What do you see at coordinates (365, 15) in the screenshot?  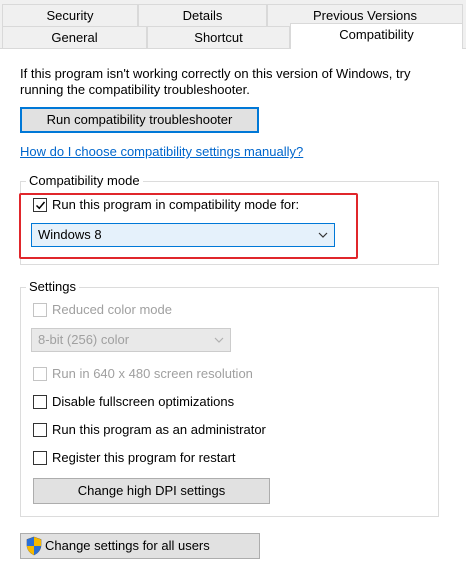 I see `tab-previous-versions-label: Previous Versions` at bounding box center [365, 15].